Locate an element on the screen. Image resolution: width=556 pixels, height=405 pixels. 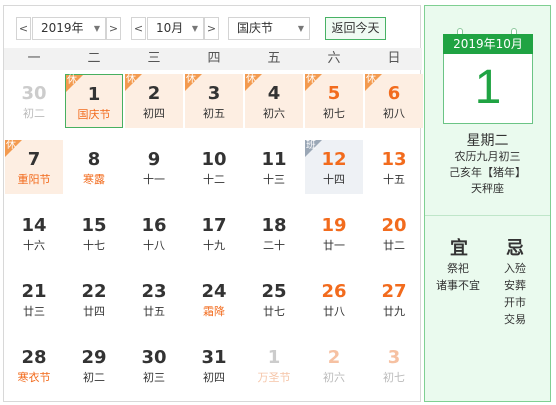
year-select: 2019年 ▼ is located at coordinates (69, 28).